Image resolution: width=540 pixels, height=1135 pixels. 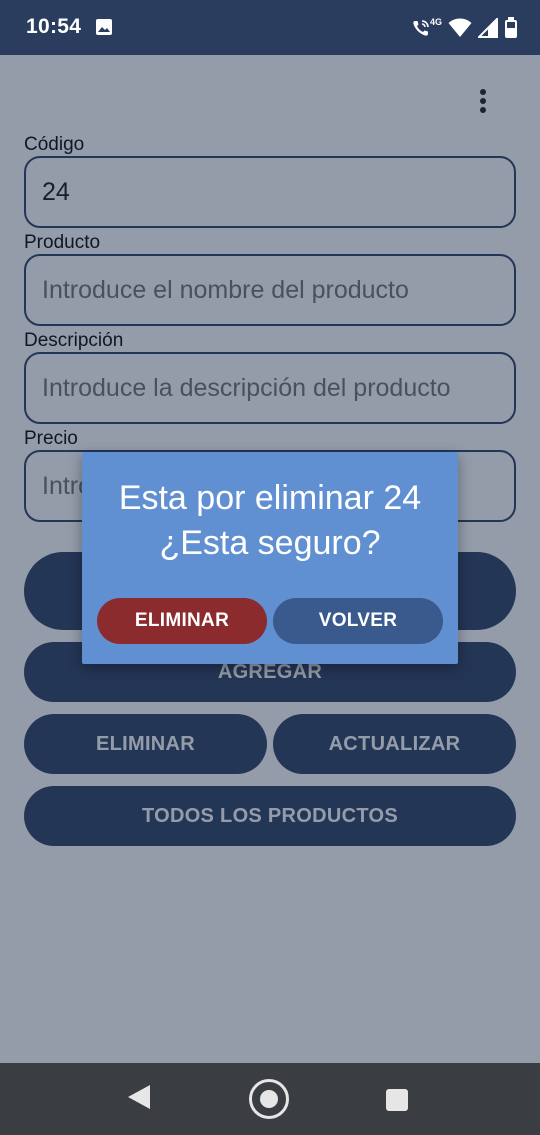 What do you see at coordinates (421, 28) in the screenshot?
I see `wifi-call-icon` at bounding box center [421, 28].